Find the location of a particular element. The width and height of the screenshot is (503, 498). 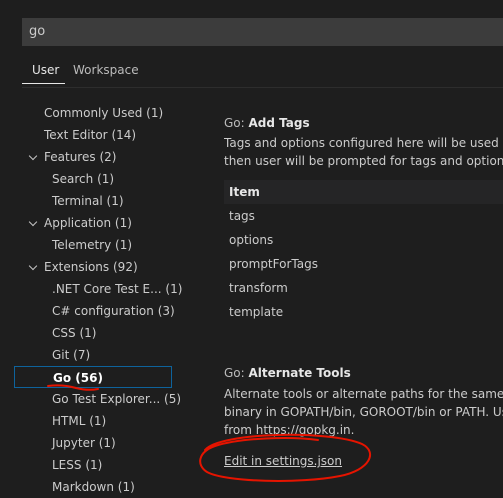

toc-item-label: C# configuration is located at coordinates (103, 311).